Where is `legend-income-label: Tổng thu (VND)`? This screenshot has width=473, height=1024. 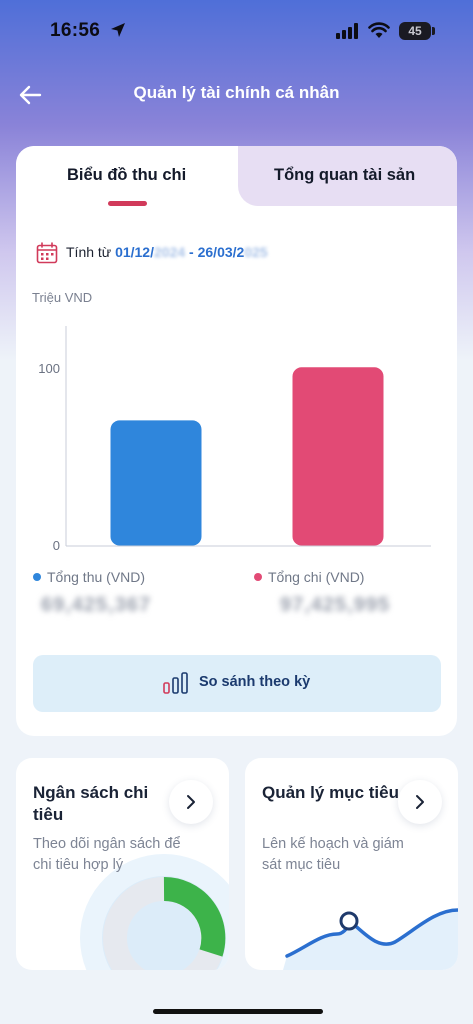 legend-income-label: Tổng thu (VND) is located at coordinates (96, 577).